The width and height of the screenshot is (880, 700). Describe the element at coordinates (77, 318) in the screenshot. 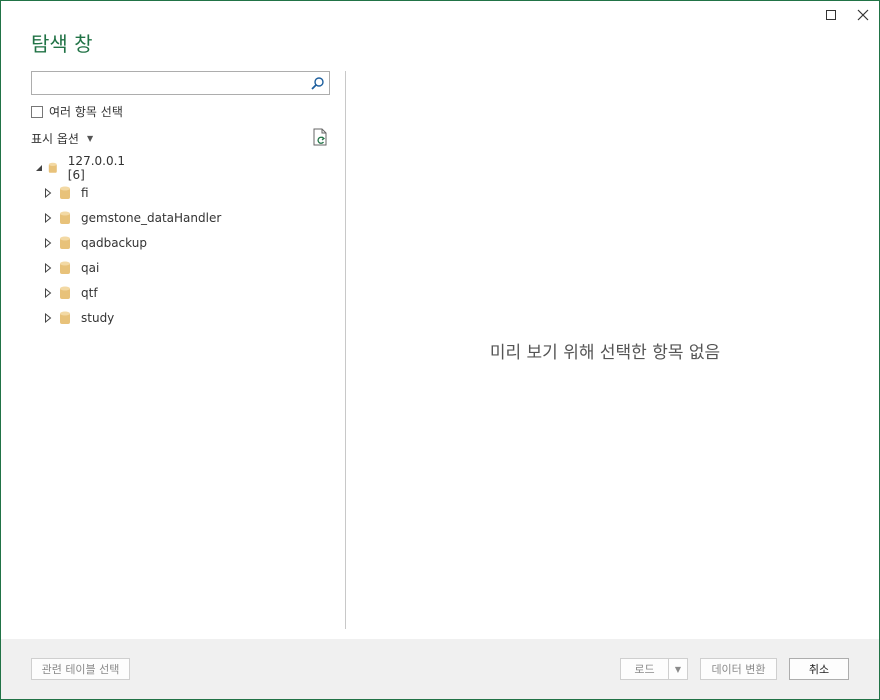

I see `tree-item-database: study` at that location.